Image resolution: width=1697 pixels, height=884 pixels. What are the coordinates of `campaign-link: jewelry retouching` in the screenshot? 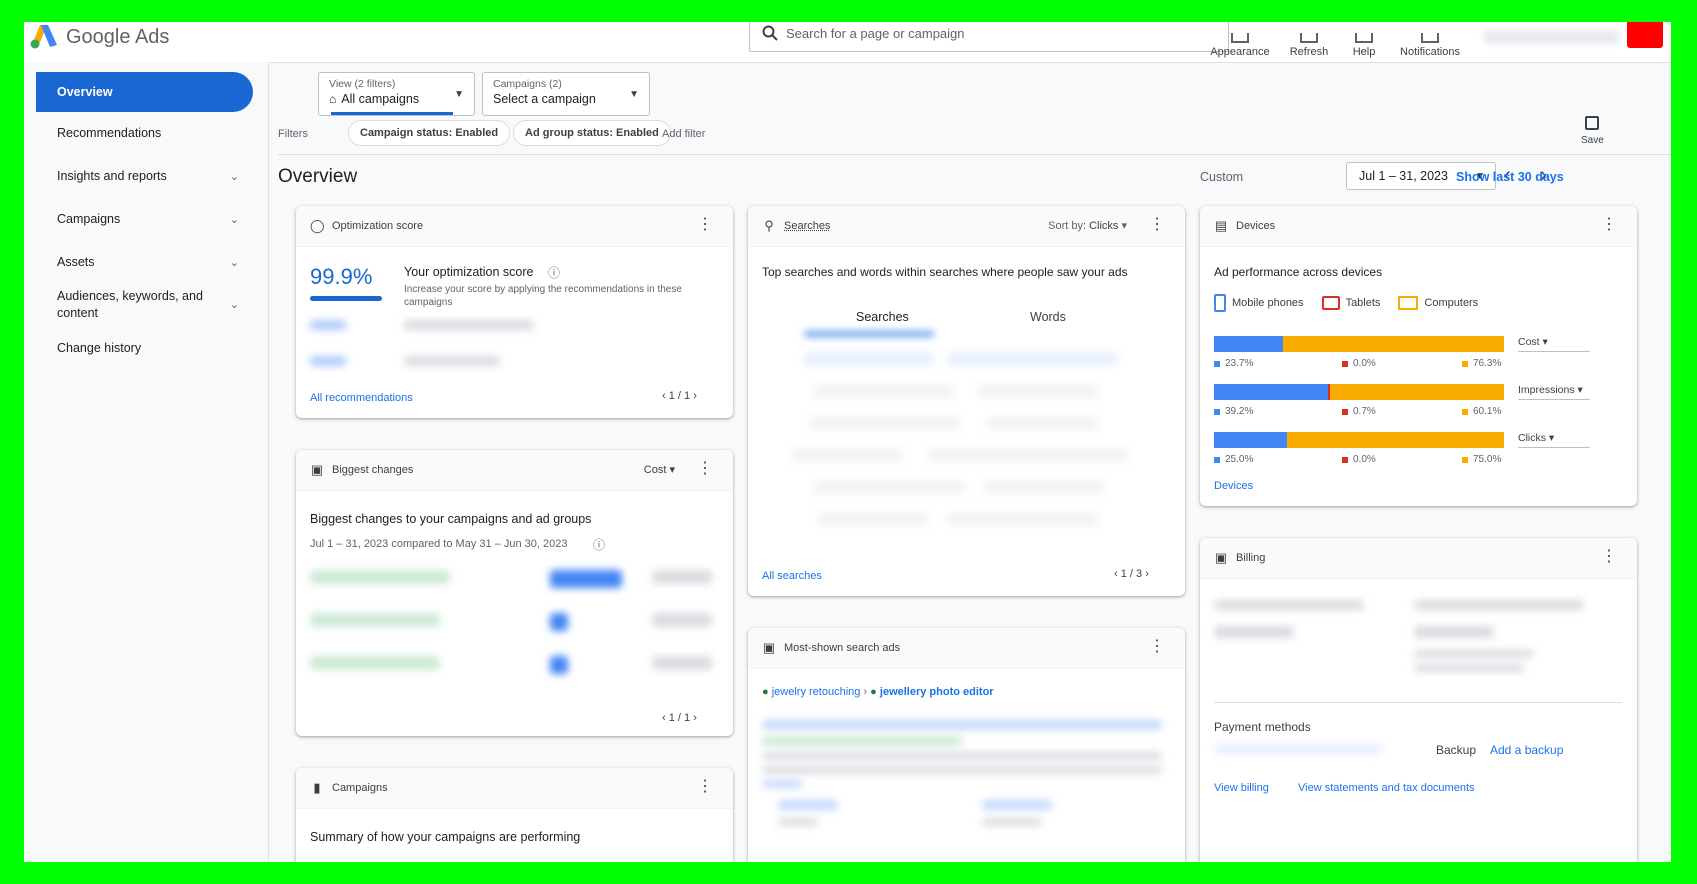 It's located at (816, 692).